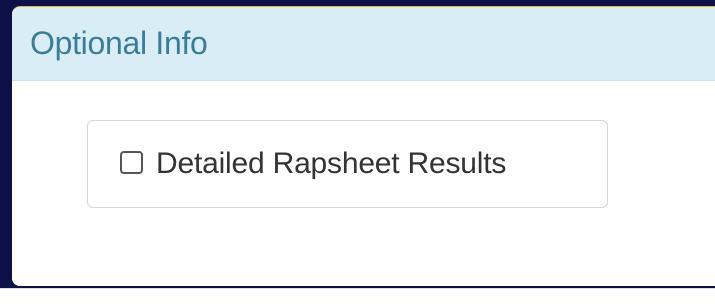 This screenshot has width=715, height=307. What do you see at coordinates (331, 164) in the screenshot?
I see `detailed-rapsheet-label: Detailed Rapsheet Results` at bounding box center [331, 164].